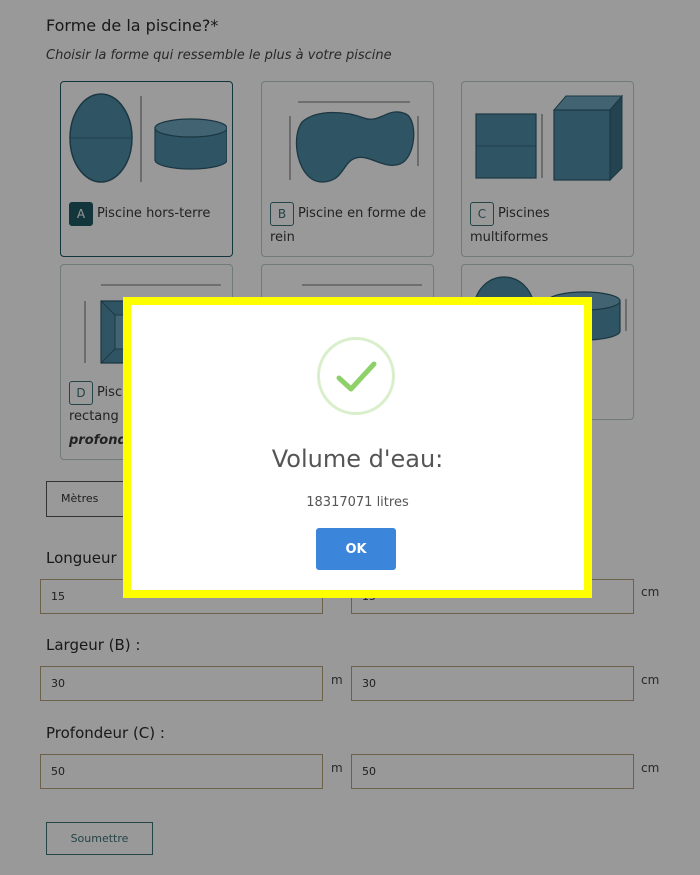 This screenshot has width=700, height=875. I want to click on ok-button: OK, so click(356, 549).